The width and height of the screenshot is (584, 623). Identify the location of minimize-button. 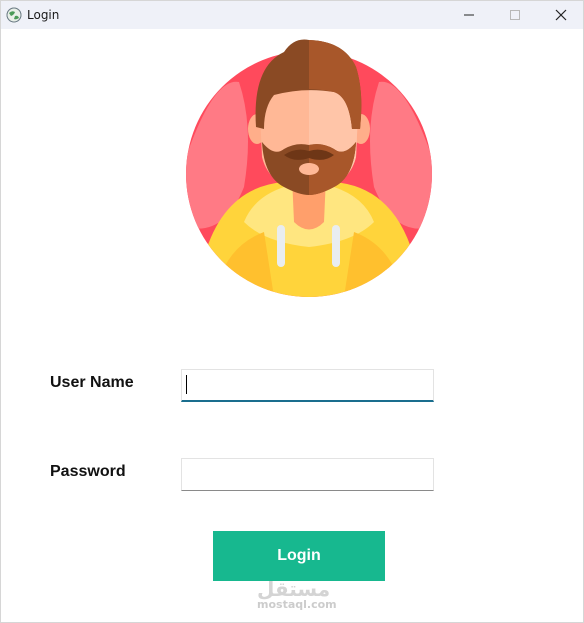
(469, 15).